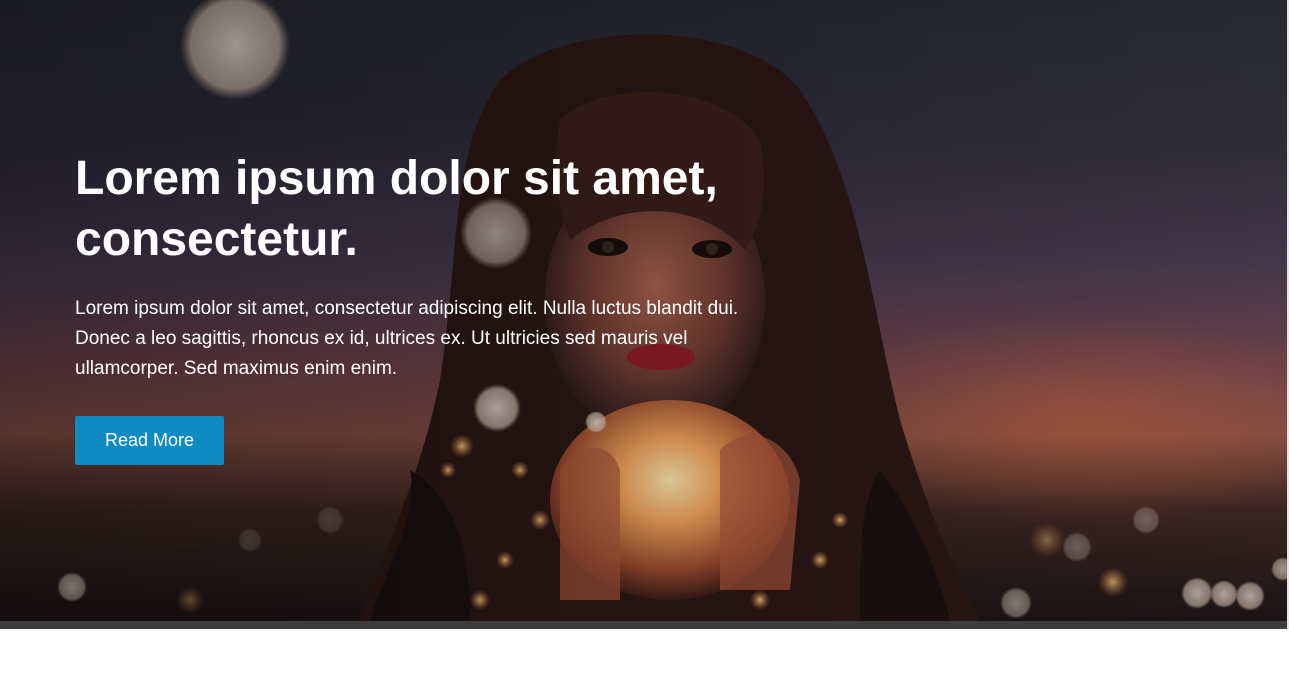 The image size is (1289, 693). I want to click on hero-title: Lorem ipsum dolor sit amet, consectetur., so click(396, 209).